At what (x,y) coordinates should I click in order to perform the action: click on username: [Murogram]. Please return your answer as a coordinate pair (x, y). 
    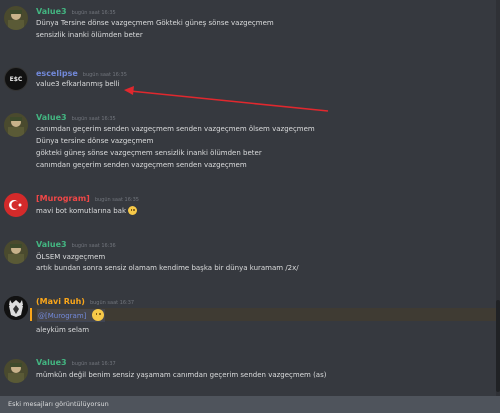
    Looking at the image, I should click on (63, 198).